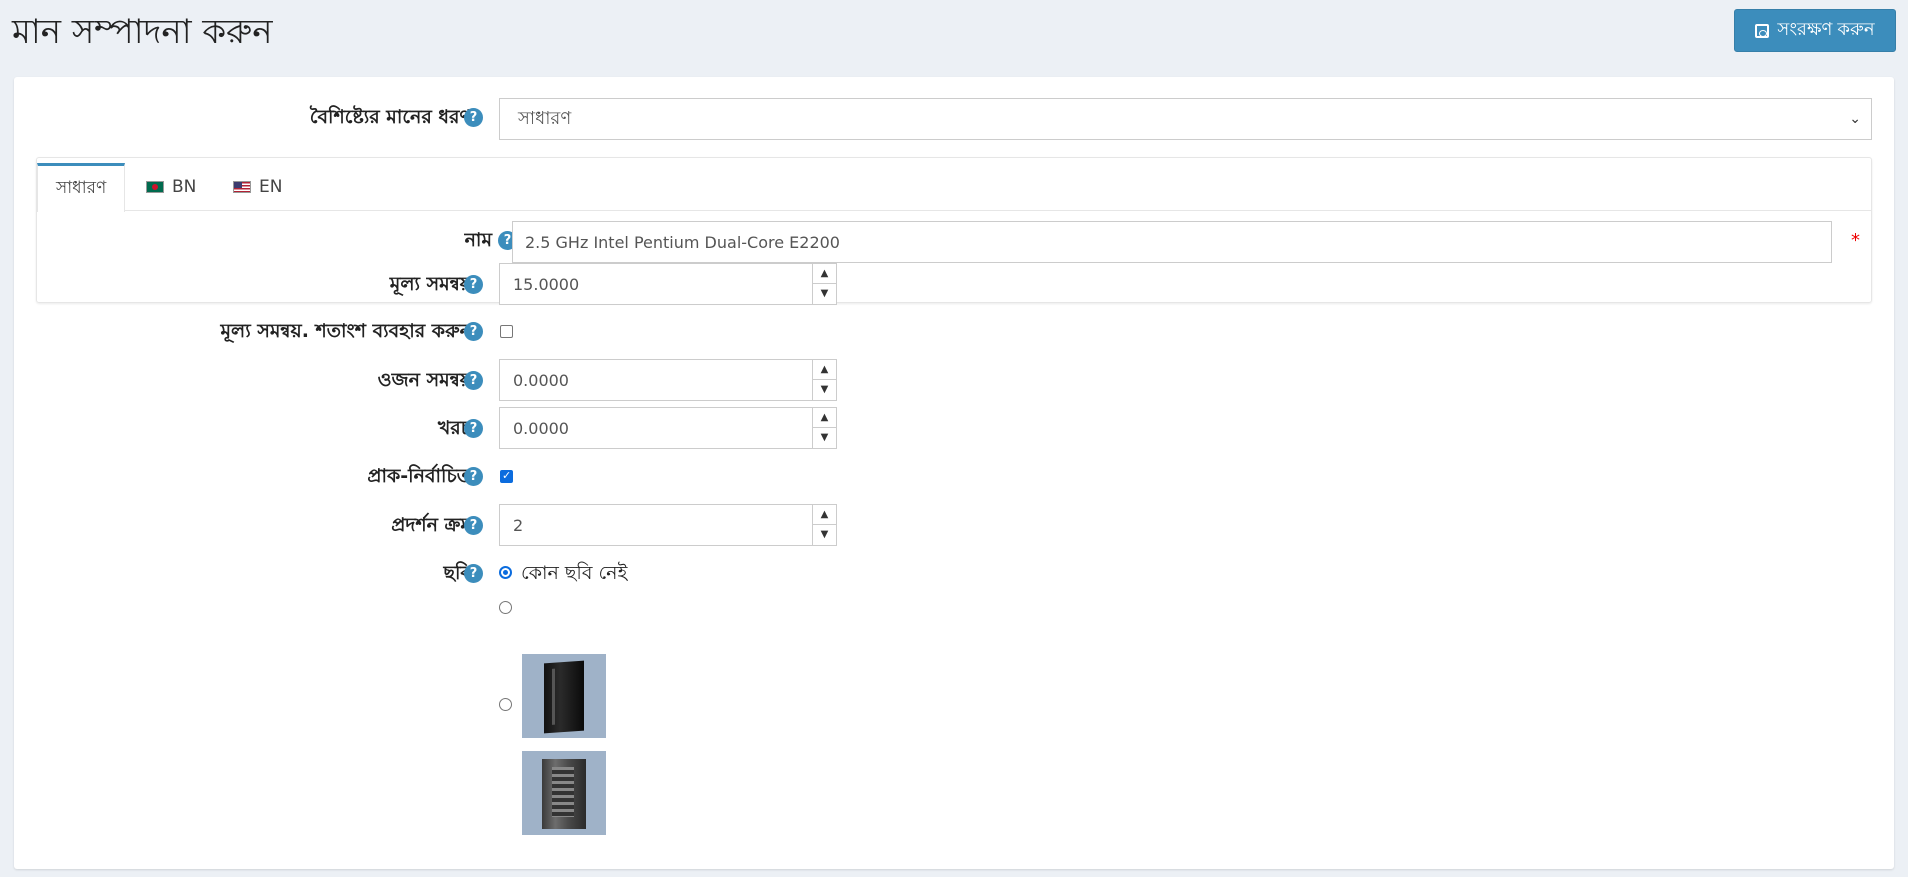 This screenshot has width=1908, height=877. I want to click on display-order-label: প্রদর্শন ক্রম, so click(431, 525).